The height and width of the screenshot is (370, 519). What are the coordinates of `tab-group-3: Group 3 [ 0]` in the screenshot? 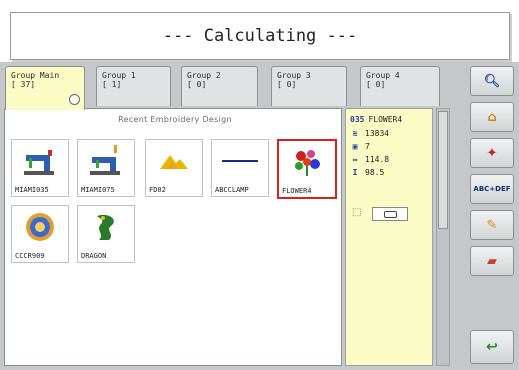 It's located at (309, 86).